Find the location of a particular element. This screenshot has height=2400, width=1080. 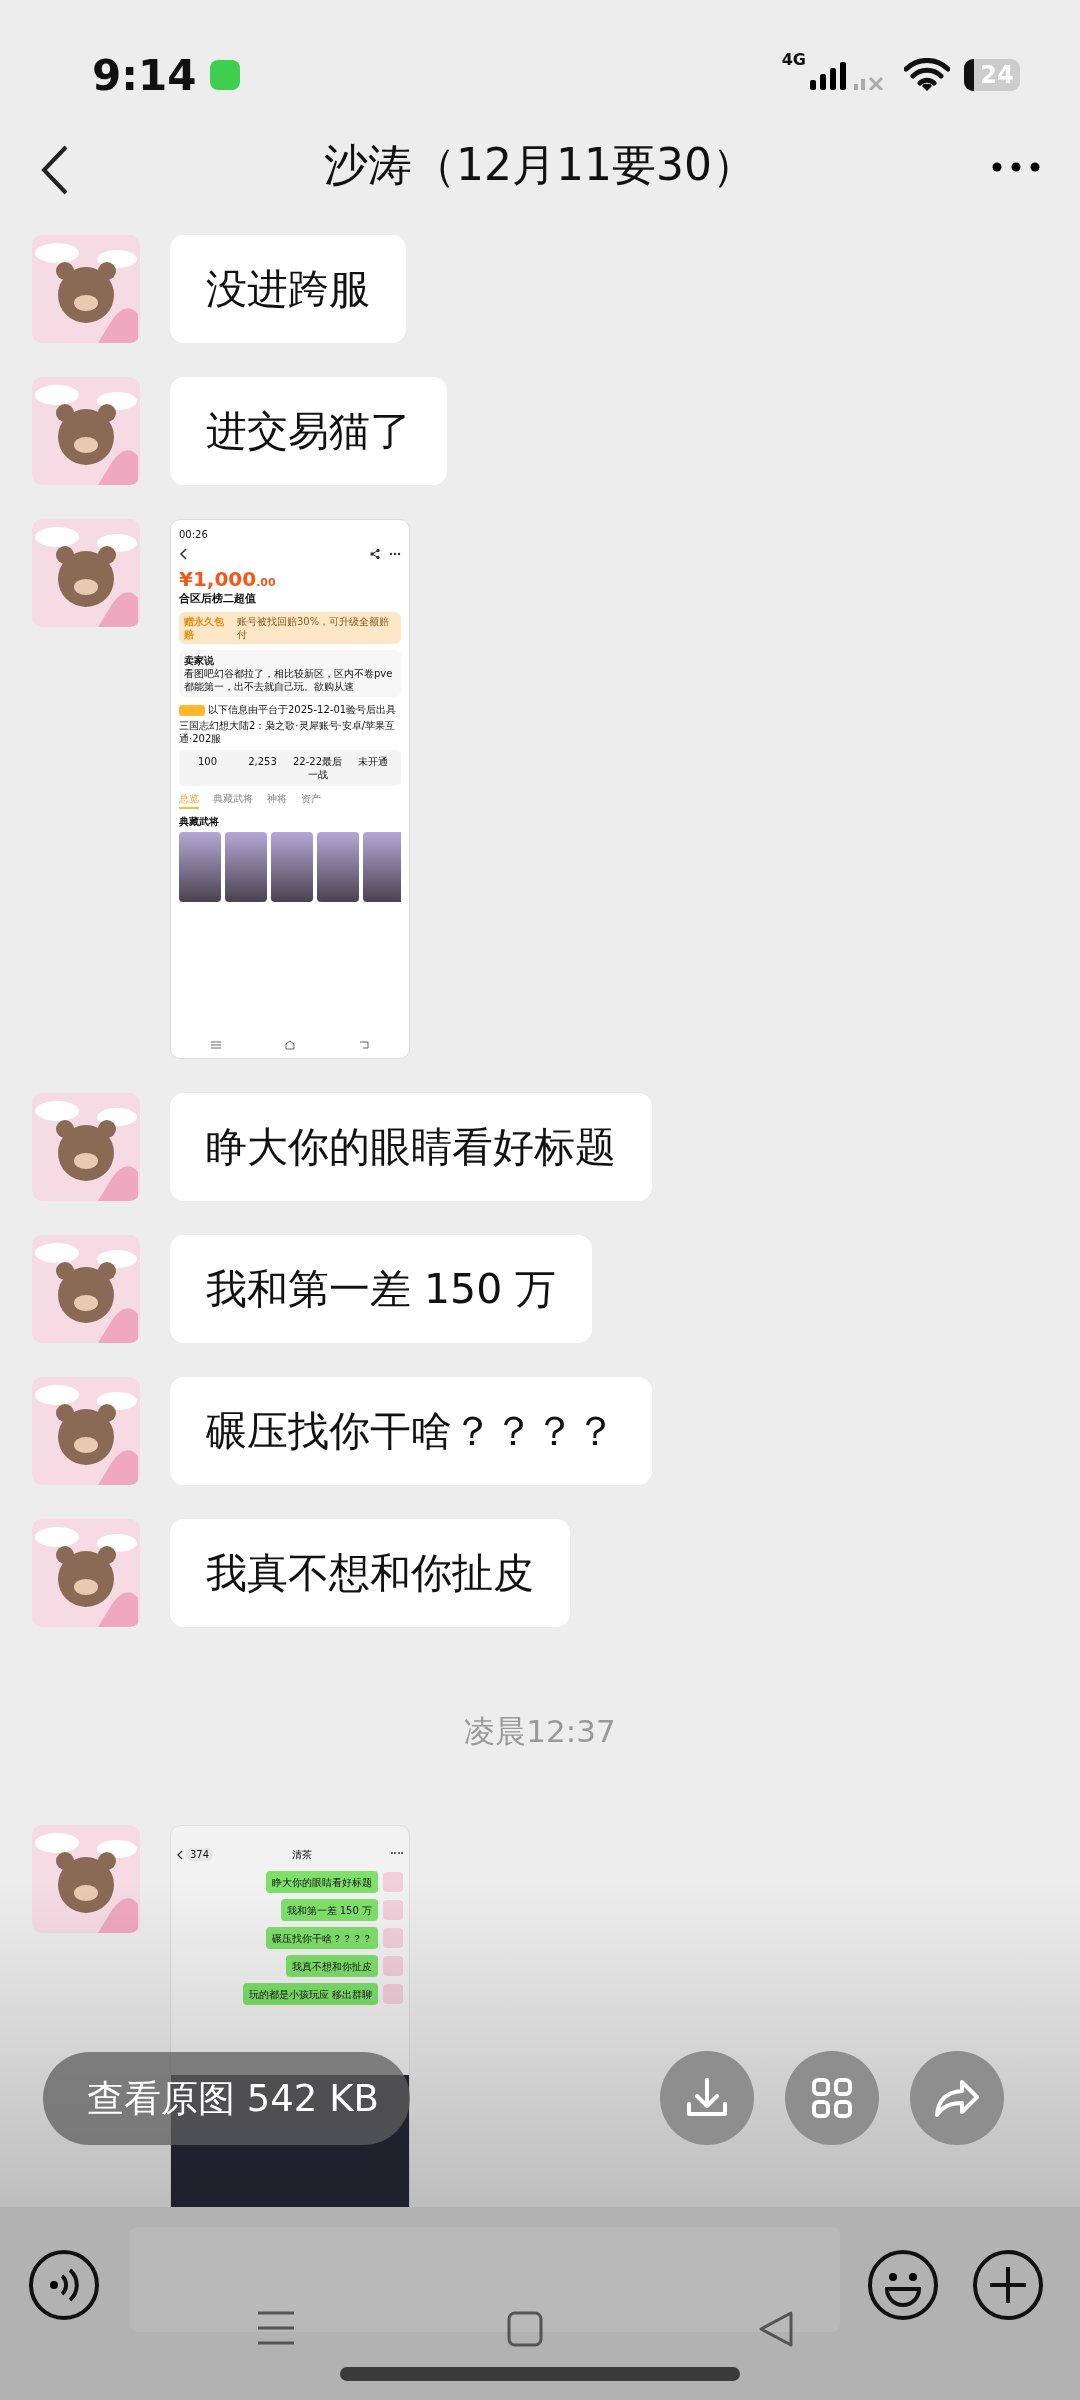

view-original-button: 查看原图 542 KB is located at coordinates (226, 2098).